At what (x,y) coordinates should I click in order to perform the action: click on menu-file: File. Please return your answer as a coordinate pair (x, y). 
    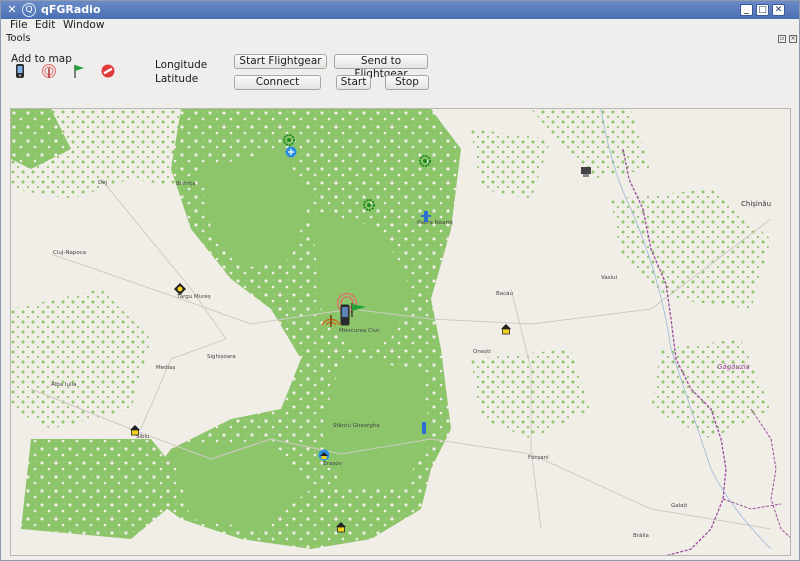
    Looking at the image, I should click on (19, 25).